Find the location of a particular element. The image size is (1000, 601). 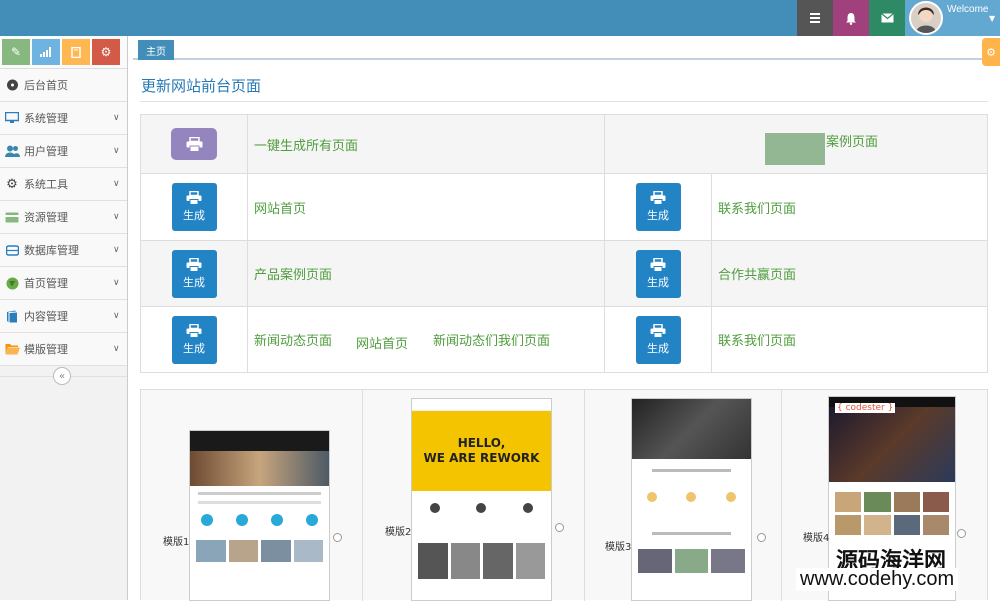

ghost-link-text: 新闻动态们我们页面 is located at coordinates (492, 341).